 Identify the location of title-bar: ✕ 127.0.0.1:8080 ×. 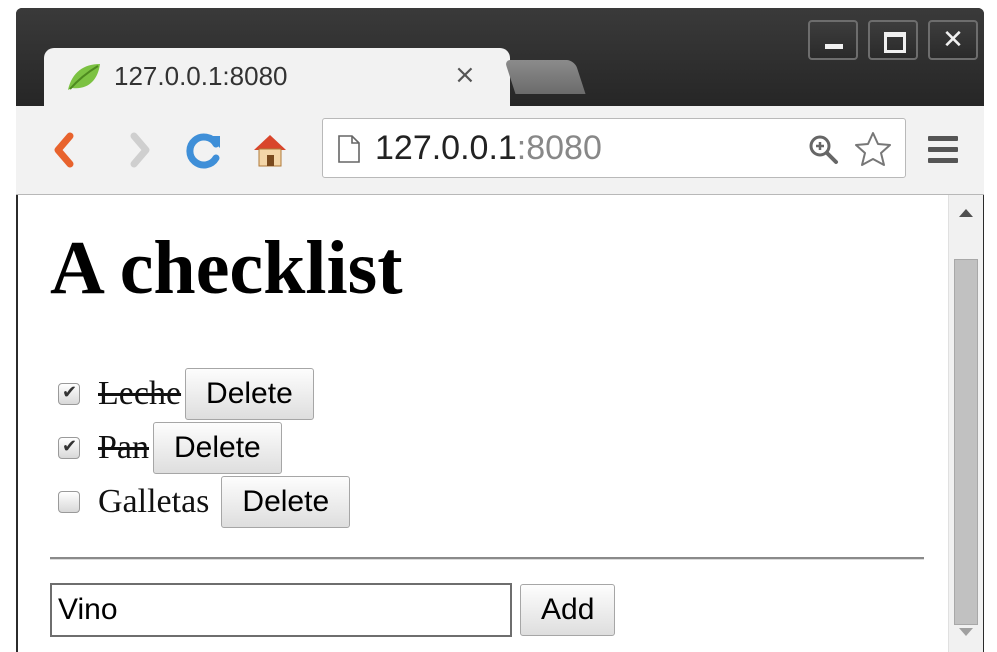
(500, 57).